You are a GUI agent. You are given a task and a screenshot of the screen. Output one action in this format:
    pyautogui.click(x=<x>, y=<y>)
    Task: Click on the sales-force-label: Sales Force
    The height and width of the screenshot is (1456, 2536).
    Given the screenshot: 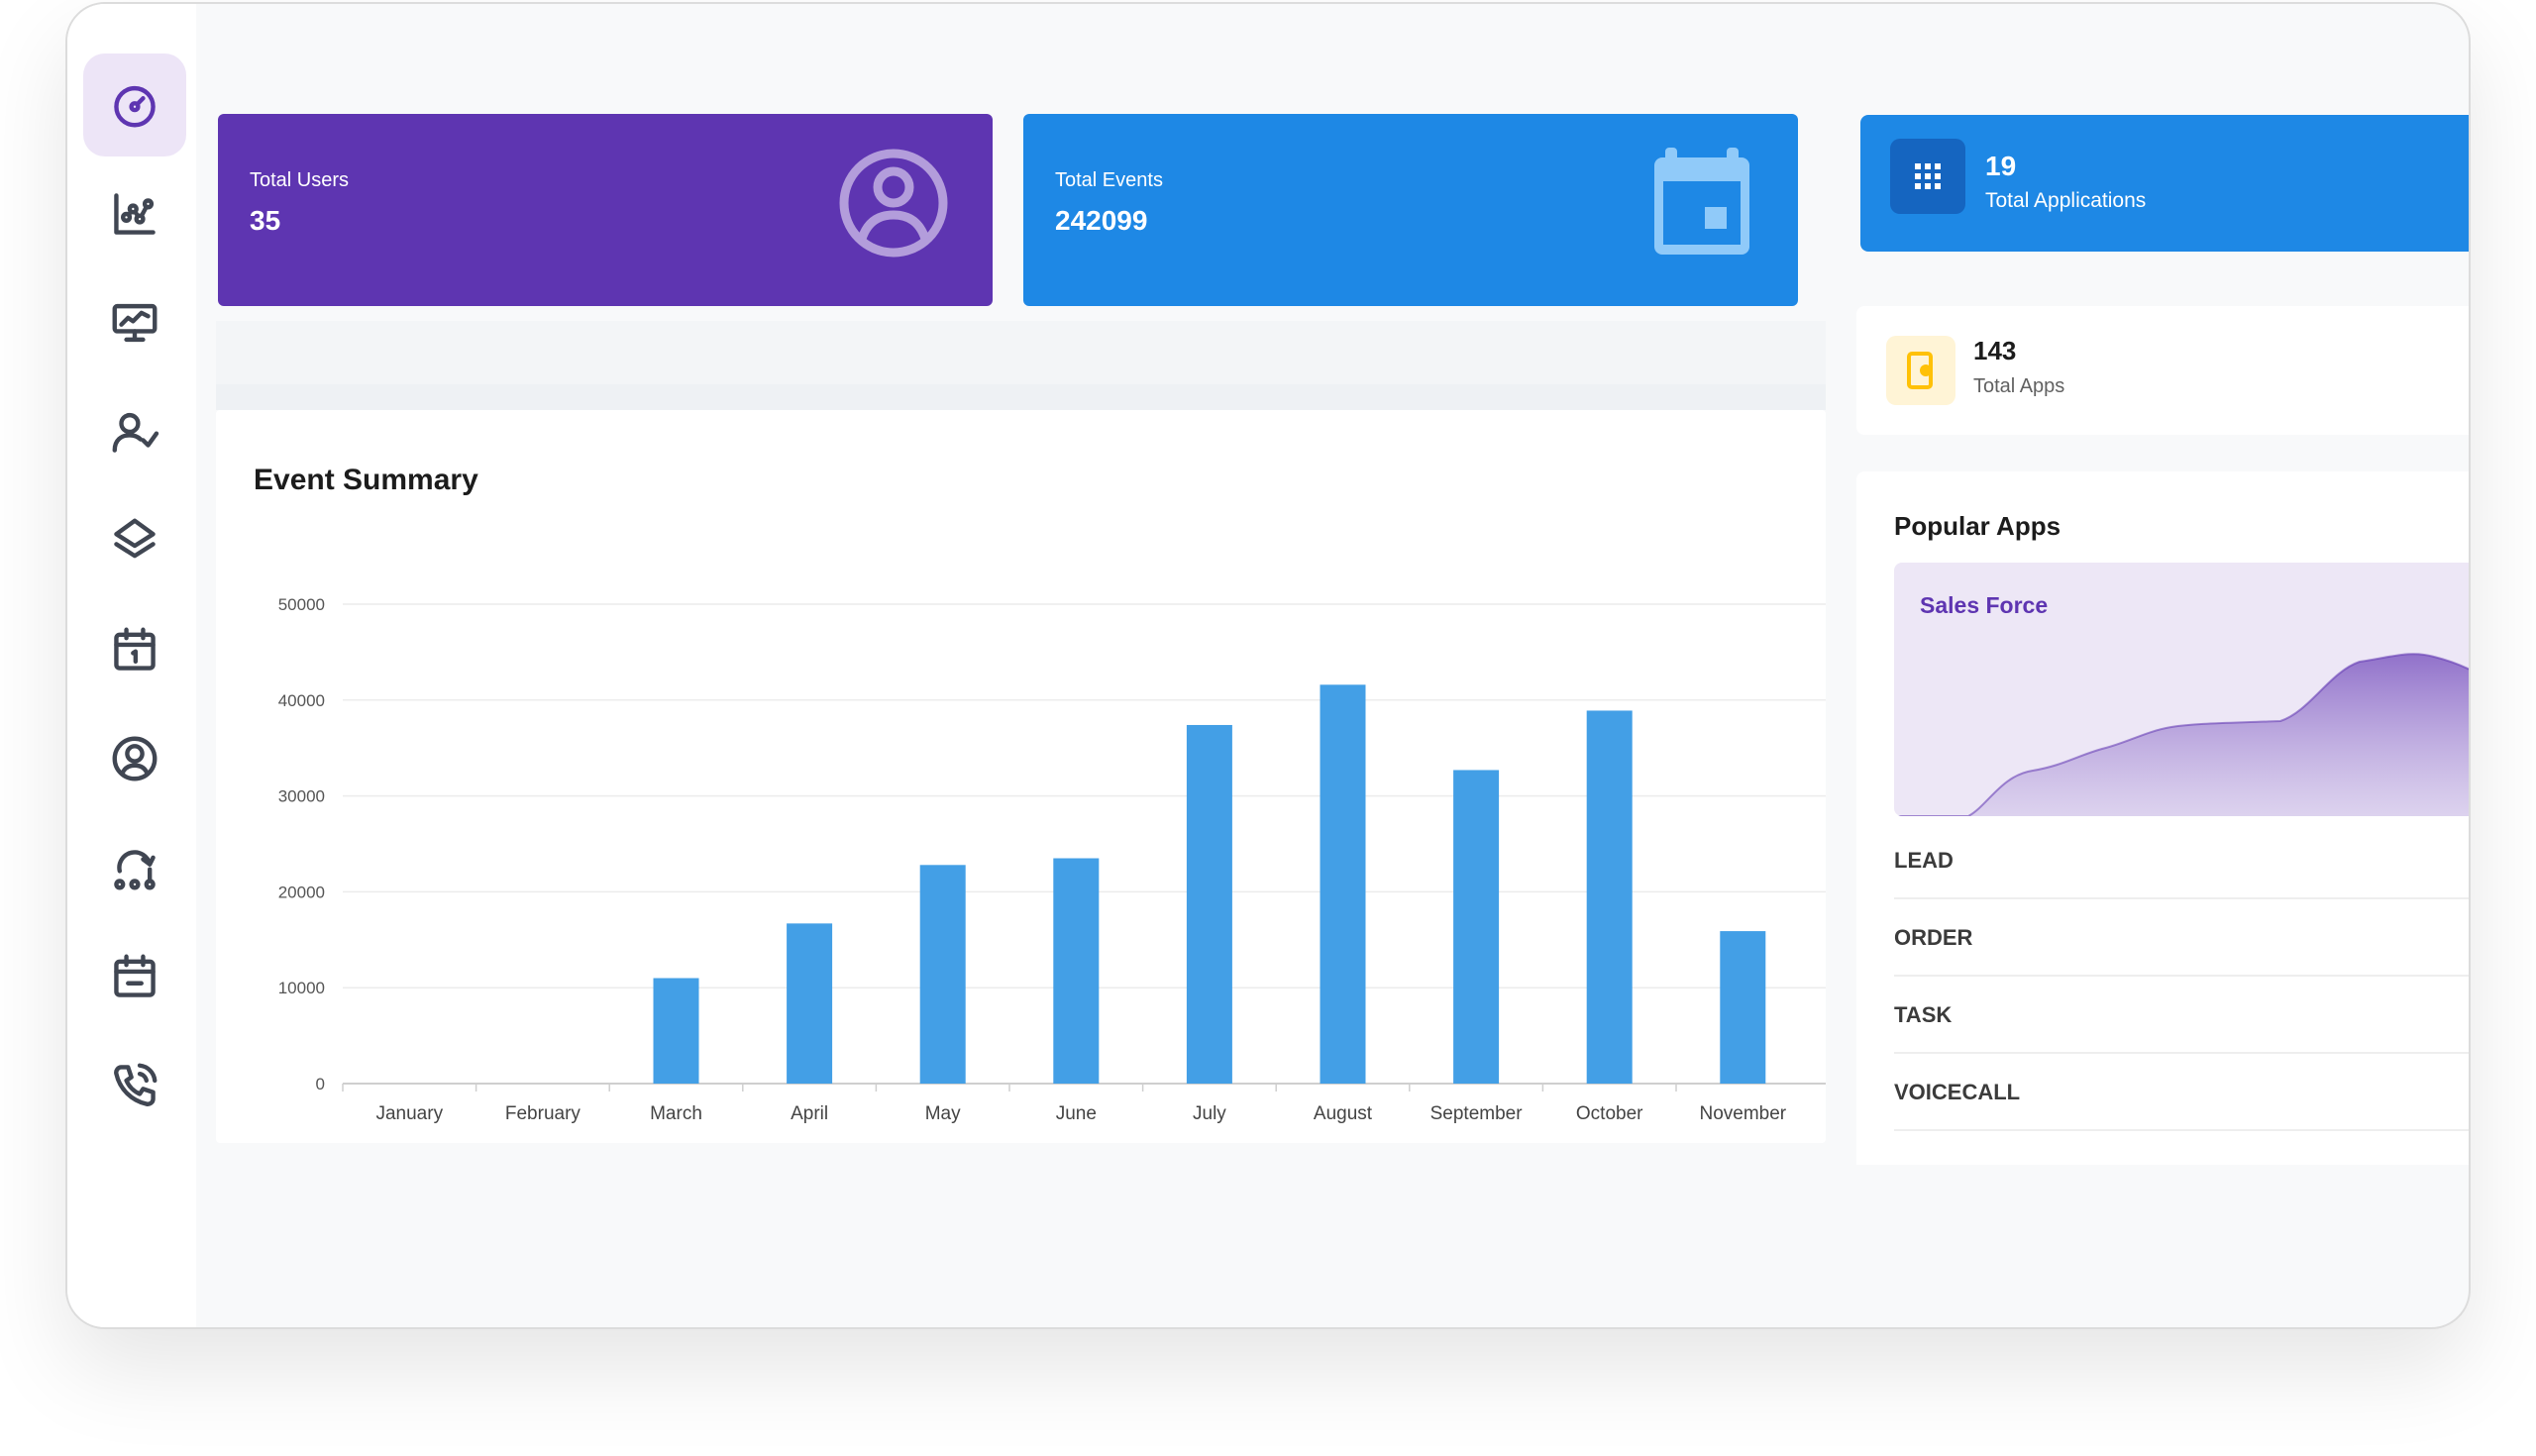 What is the action you would take?
    pyautogui.click(x=1984, y=605)
    